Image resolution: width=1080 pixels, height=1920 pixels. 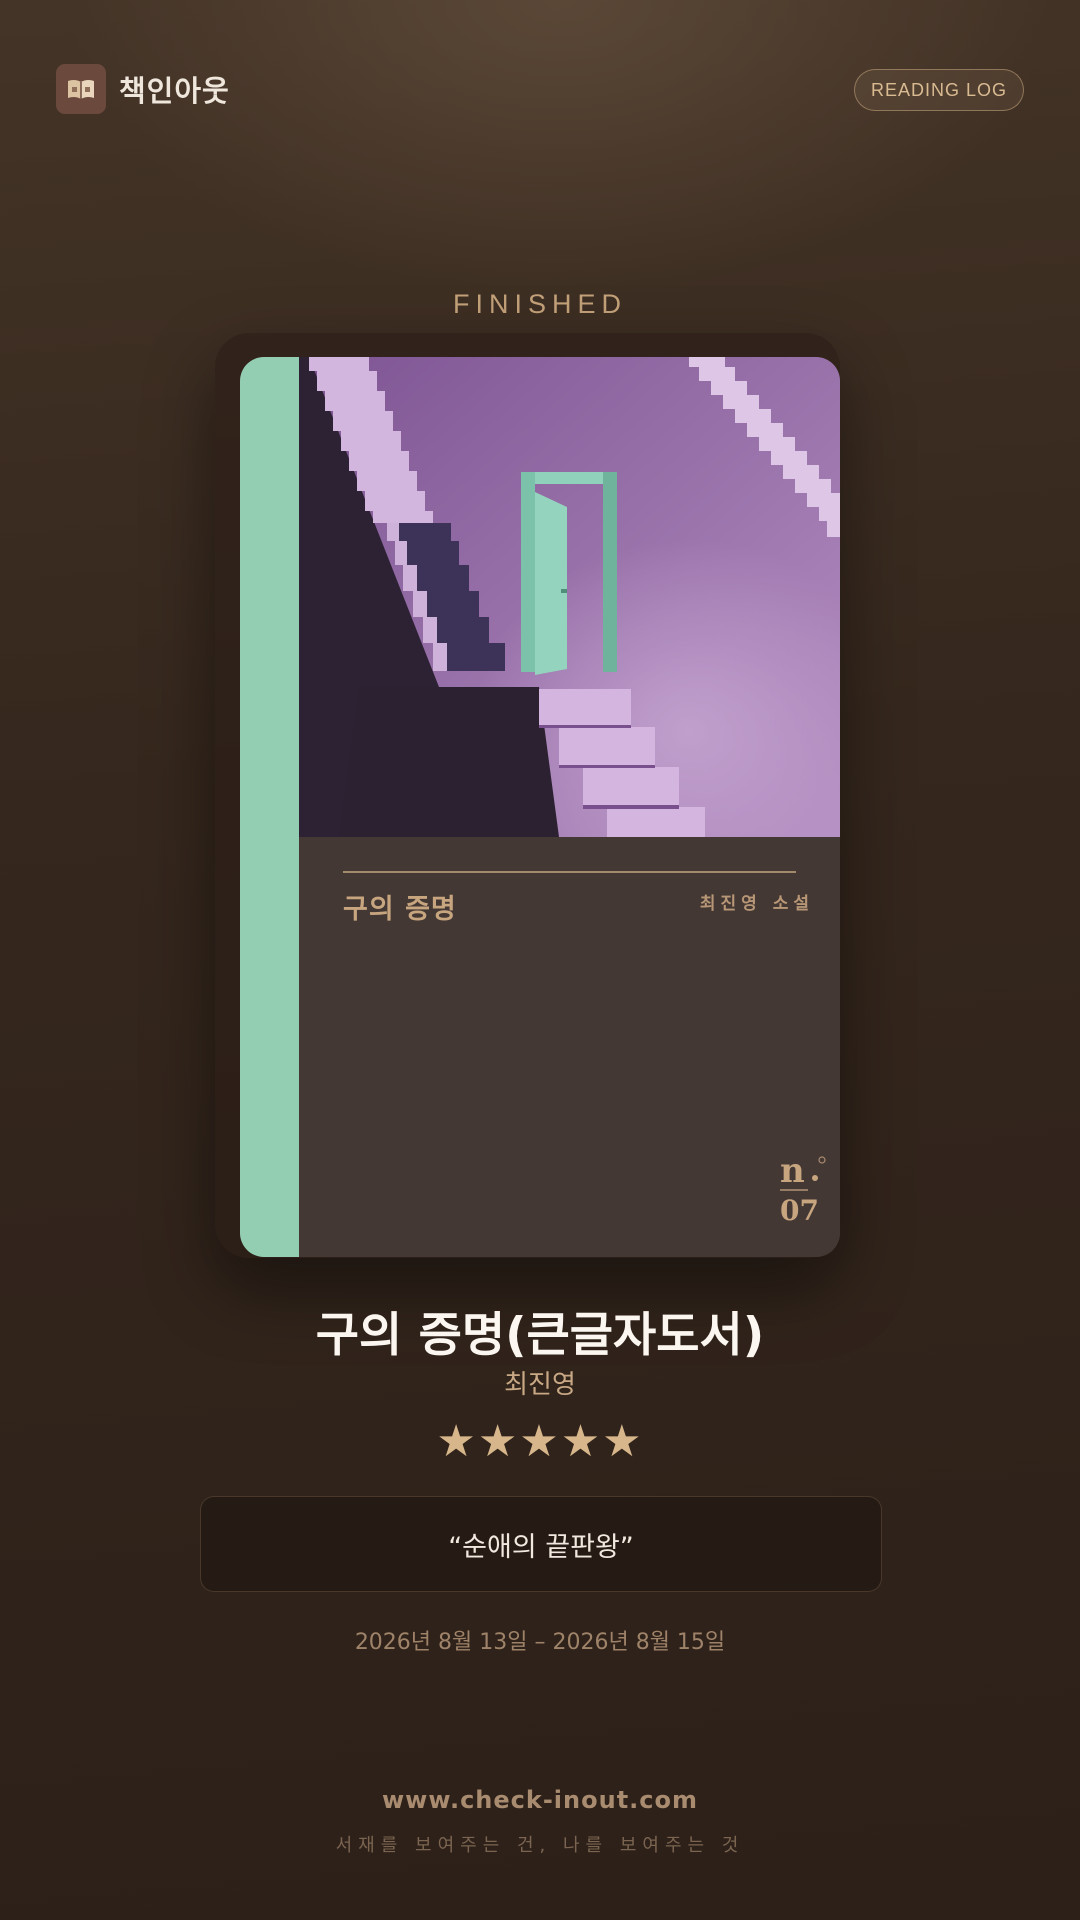 I want to click on book-title: 구의 증명(큰글자도서), so click(x=540, y=1335).